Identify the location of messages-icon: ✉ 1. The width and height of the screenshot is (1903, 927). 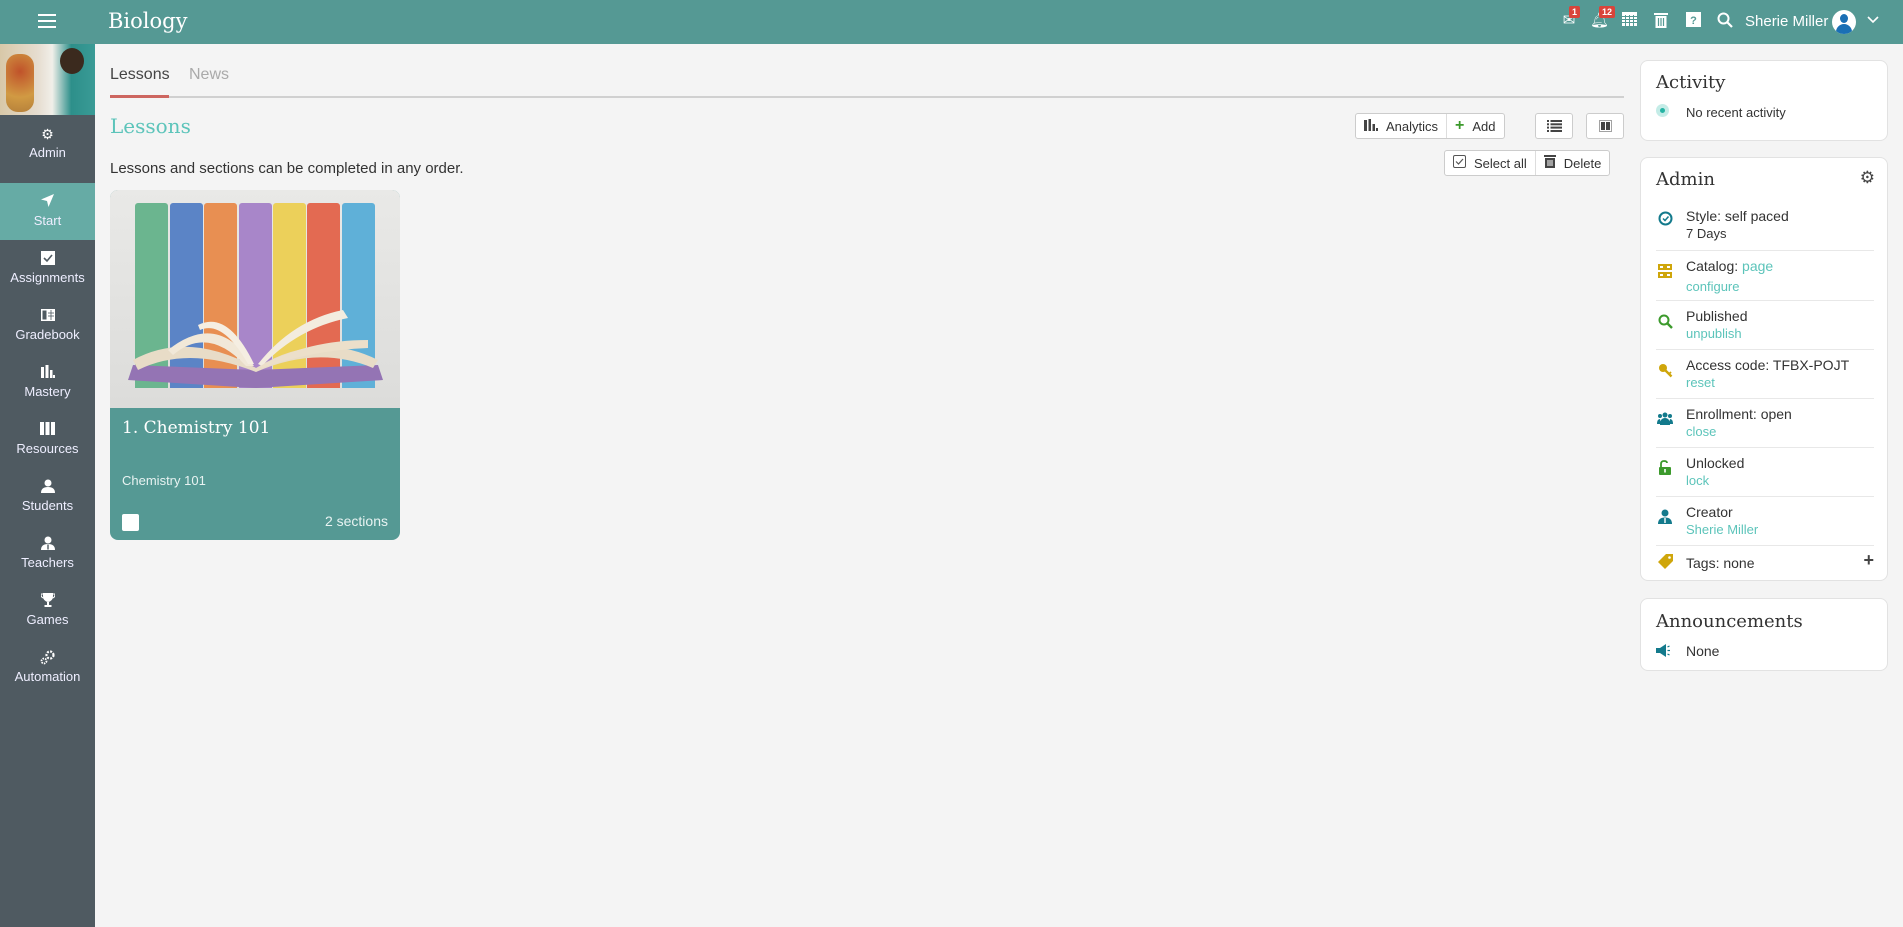
(1570, 18).